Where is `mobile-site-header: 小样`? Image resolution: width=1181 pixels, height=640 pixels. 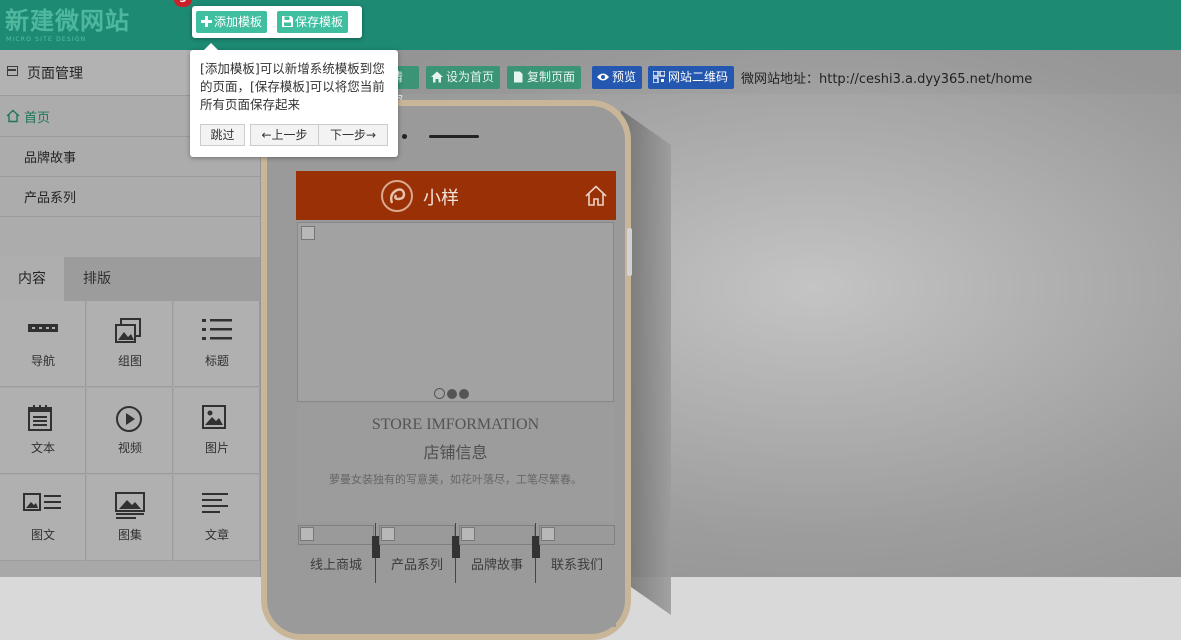 mobile-site-header: 小样 is located at coordinates (456, 195).